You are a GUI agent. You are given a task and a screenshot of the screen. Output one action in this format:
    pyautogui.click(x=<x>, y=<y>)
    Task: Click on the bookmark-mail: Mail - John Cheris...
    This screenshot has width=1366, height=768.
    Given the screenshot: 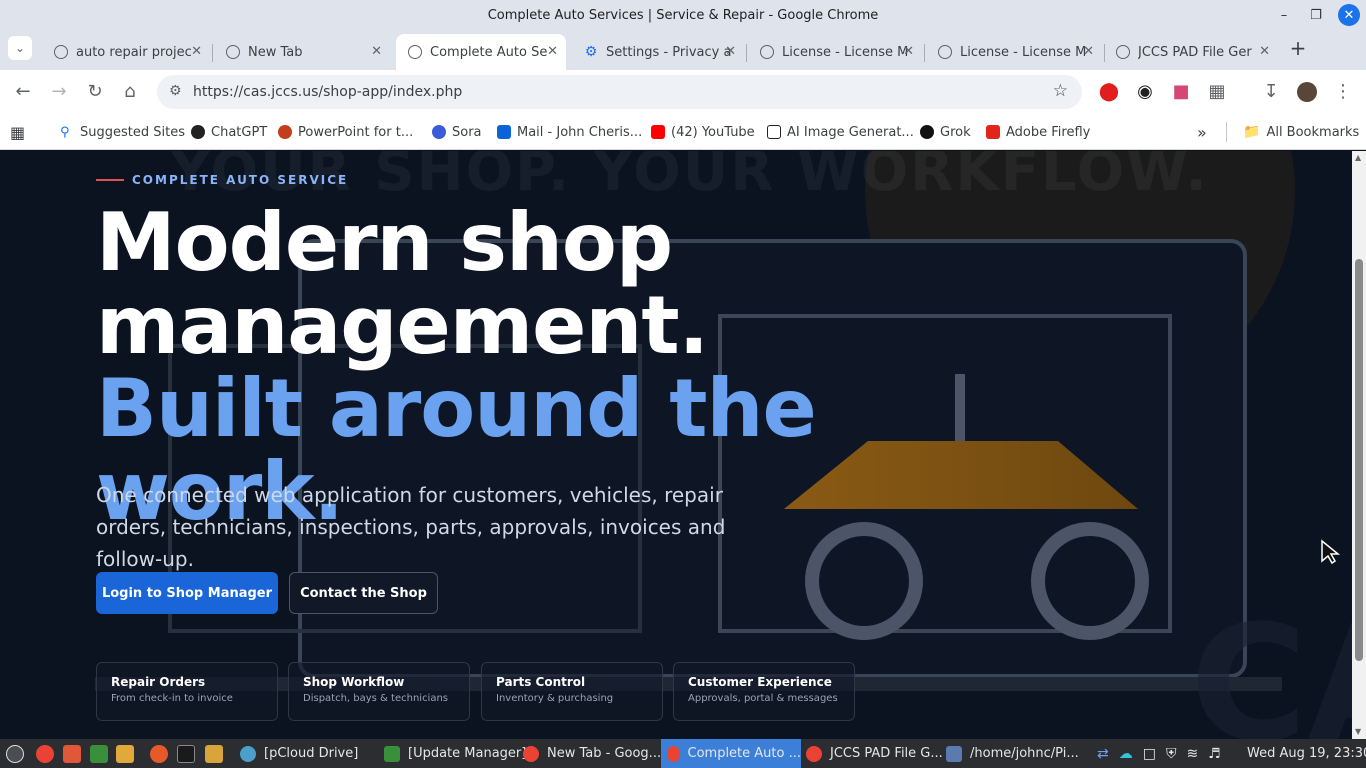 What is the action you would take?
    pyautogui.click(x=569, y=132)
    